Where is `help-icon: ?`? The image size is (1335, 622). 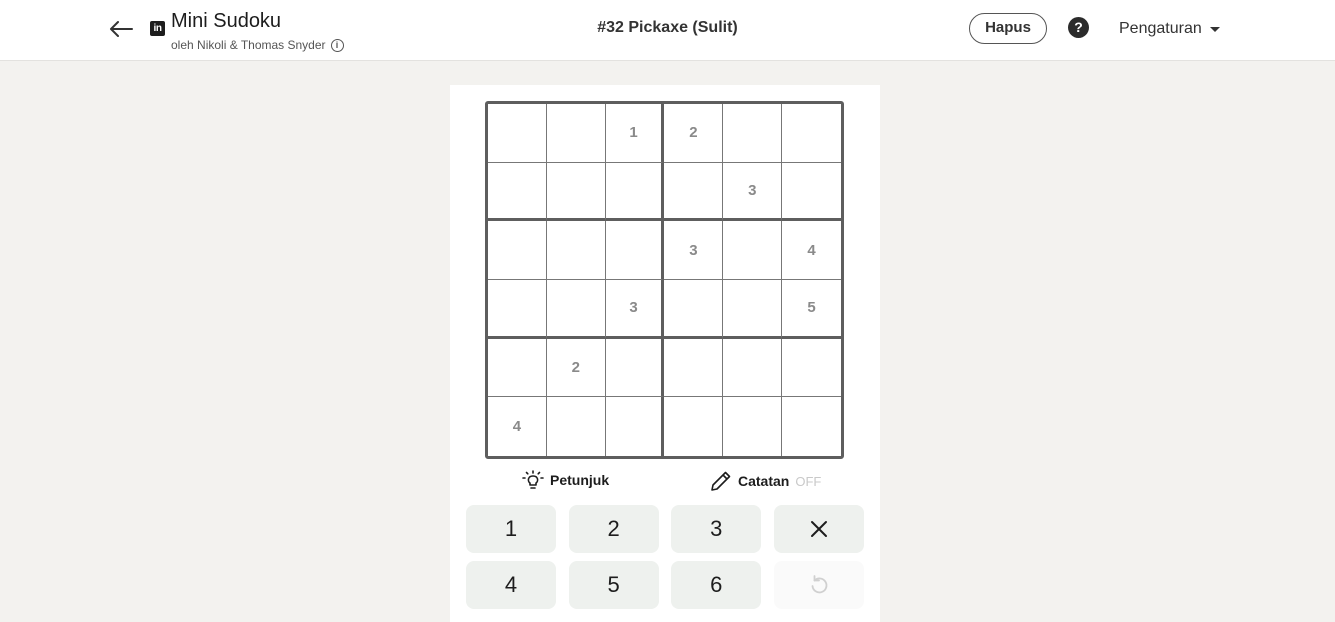 help-icon: ? is located at coordinates (1078, 27).